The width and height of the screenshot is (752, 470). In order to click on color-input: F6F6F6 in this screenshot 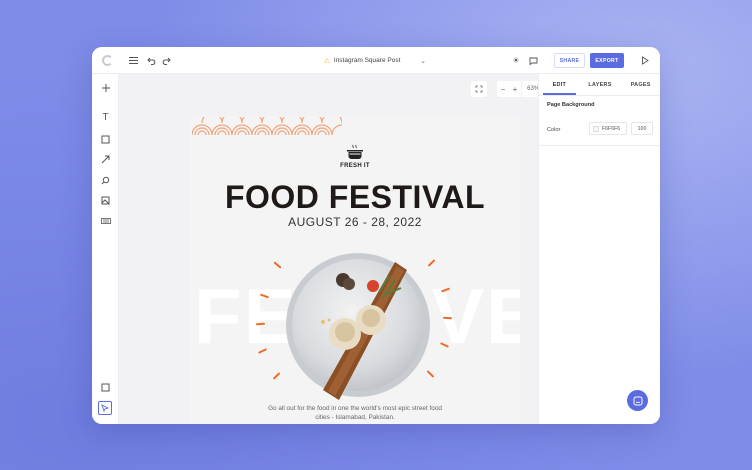, I will do `click(608, 128)`.